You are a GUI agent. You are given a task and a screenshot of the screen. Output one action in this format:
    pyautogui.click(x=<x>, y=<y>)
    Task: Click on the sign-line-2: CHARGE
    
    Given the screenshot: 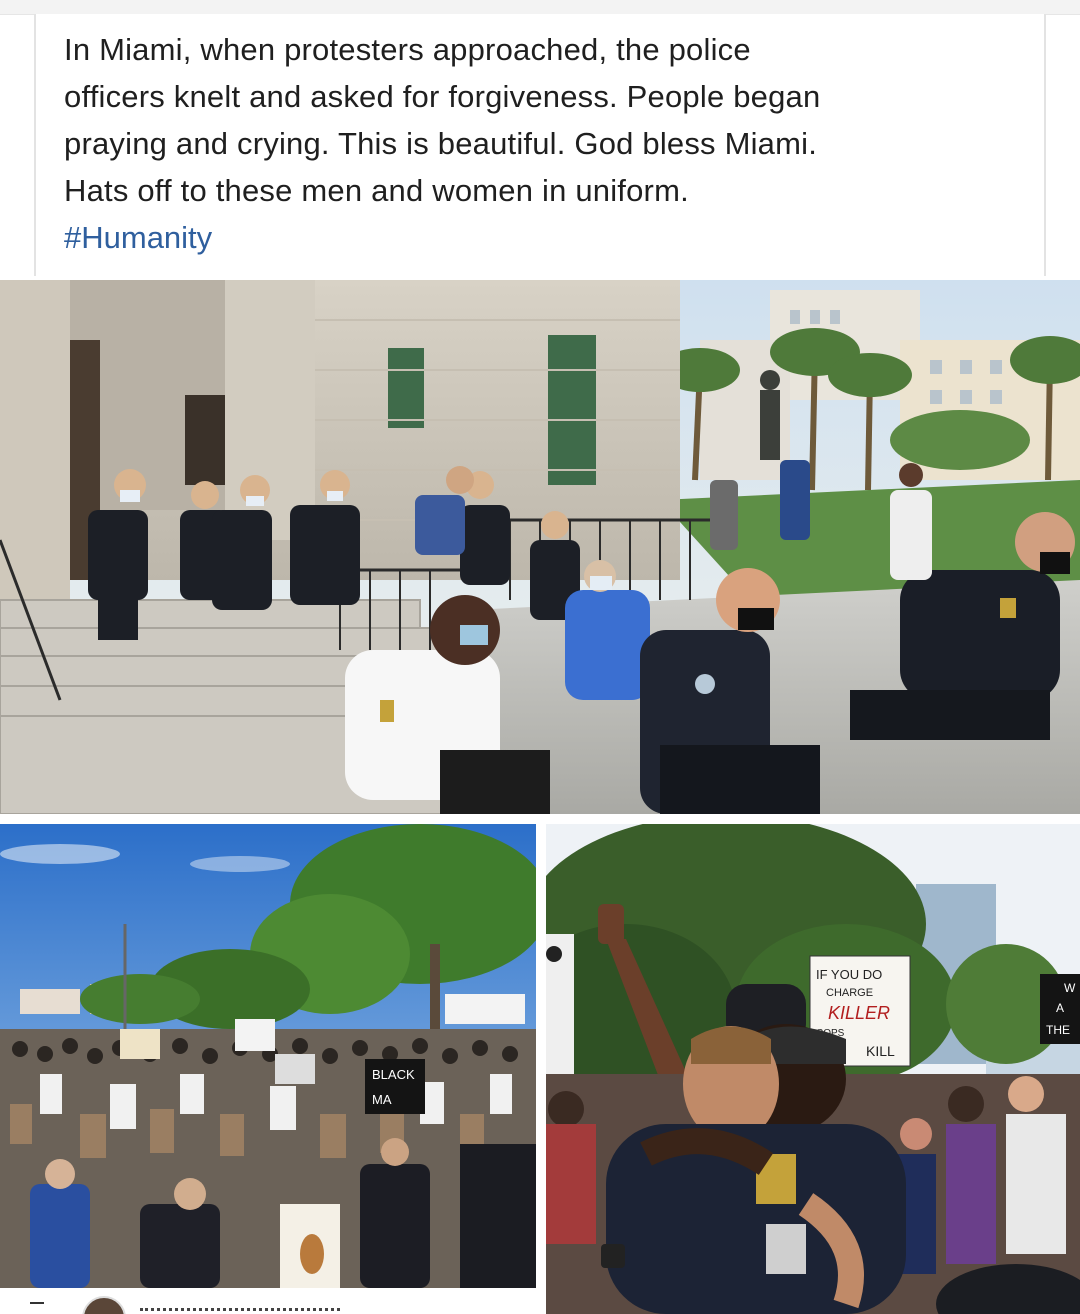 What is the action you would take?
    pyautogui.click(x=849, y=993)
    